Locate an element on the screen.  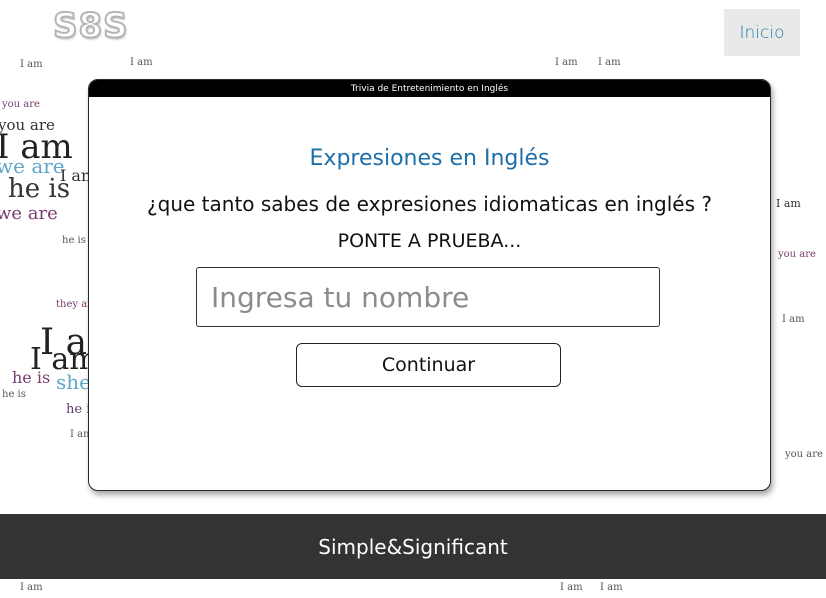
footer-text: Simple&Significant is located at coordinates (413, 546).